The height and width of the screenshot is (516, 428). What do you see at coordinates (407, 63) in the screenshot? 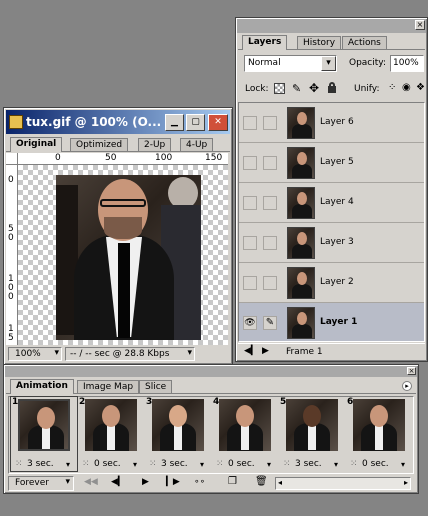
I see `opacity-input: 100%` at bounding box center [407, 63].